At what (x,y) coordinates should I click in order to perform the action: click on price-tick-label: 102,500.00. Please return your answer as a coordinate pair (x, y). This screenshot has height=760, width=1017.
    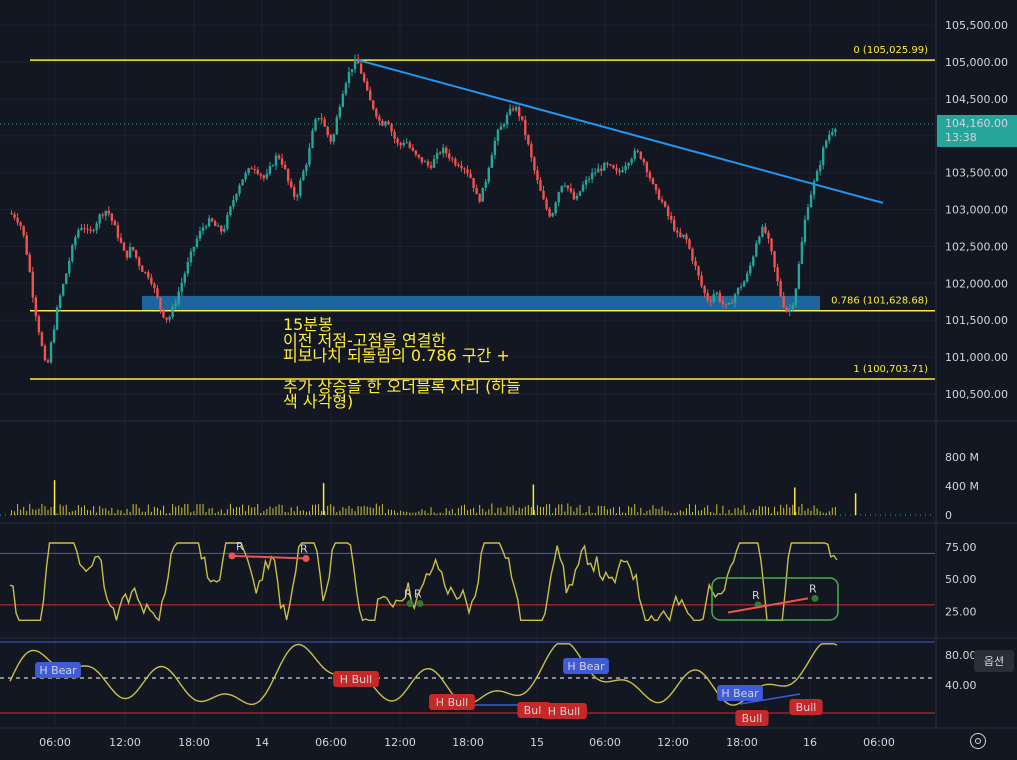
    Looking at the image, I should click on (976, 246).